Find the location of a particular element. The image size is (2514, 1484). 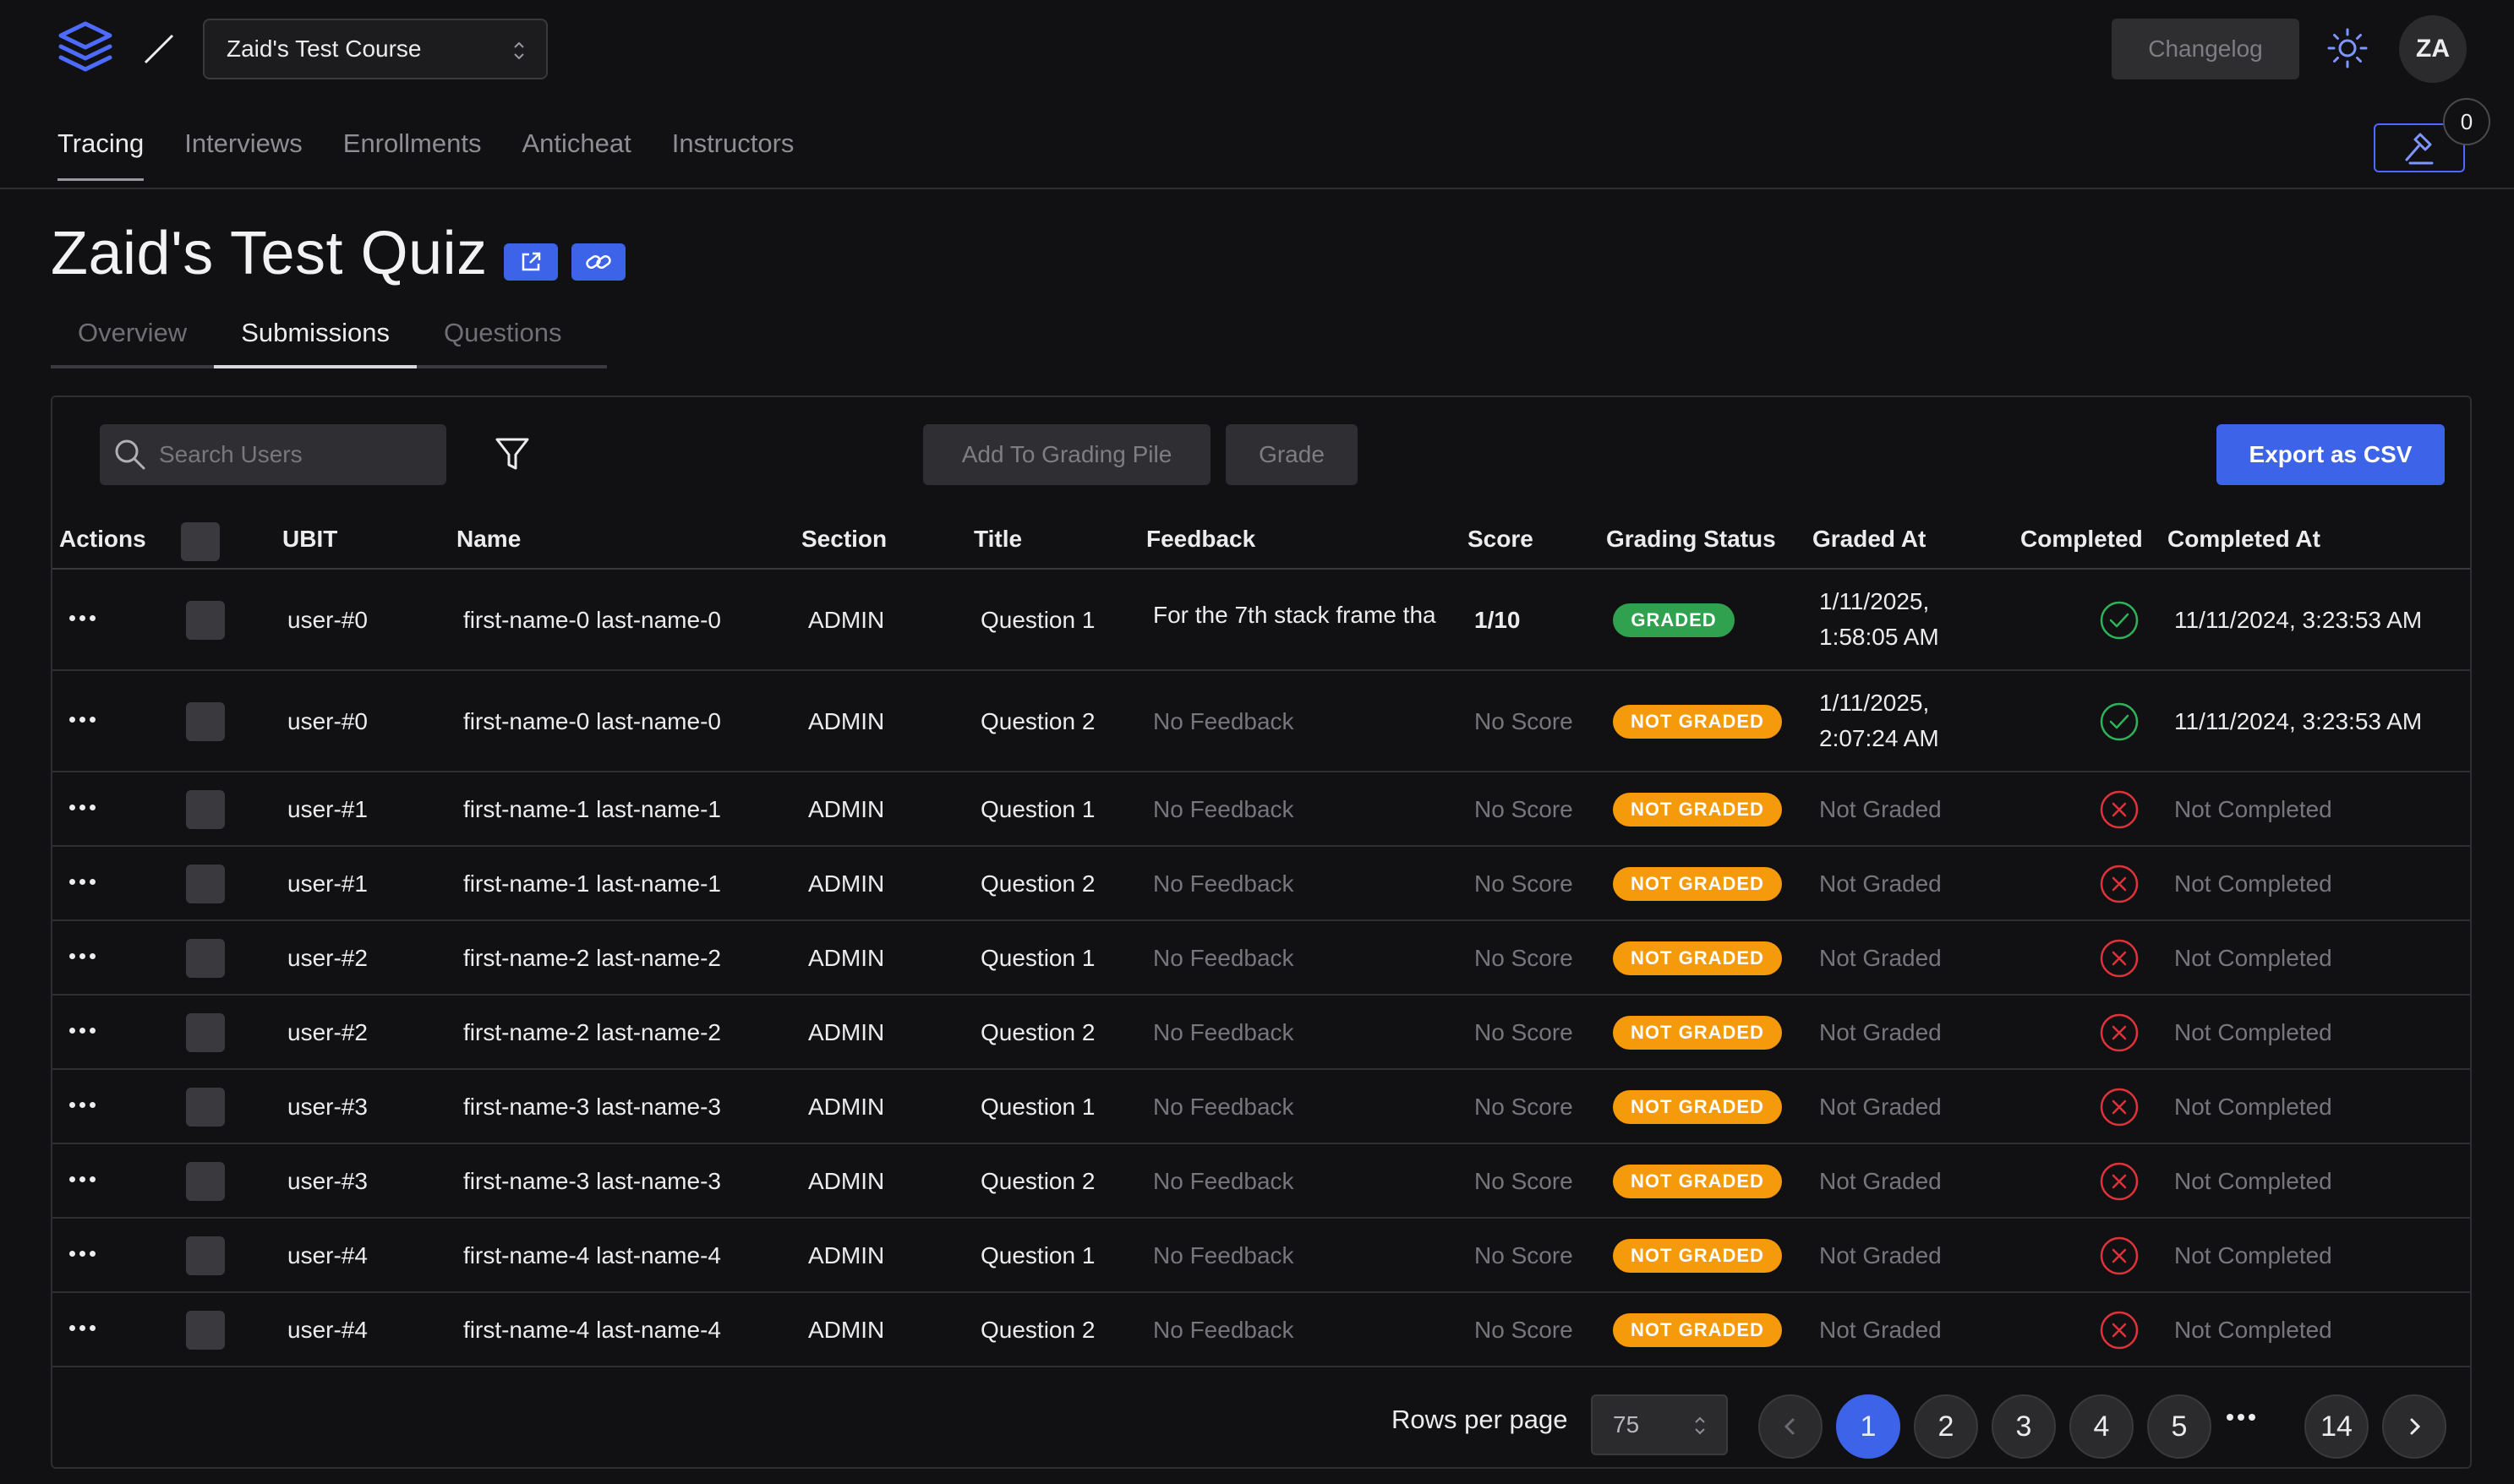

user-avatar: ZA is located at coordinates (2433, 49).